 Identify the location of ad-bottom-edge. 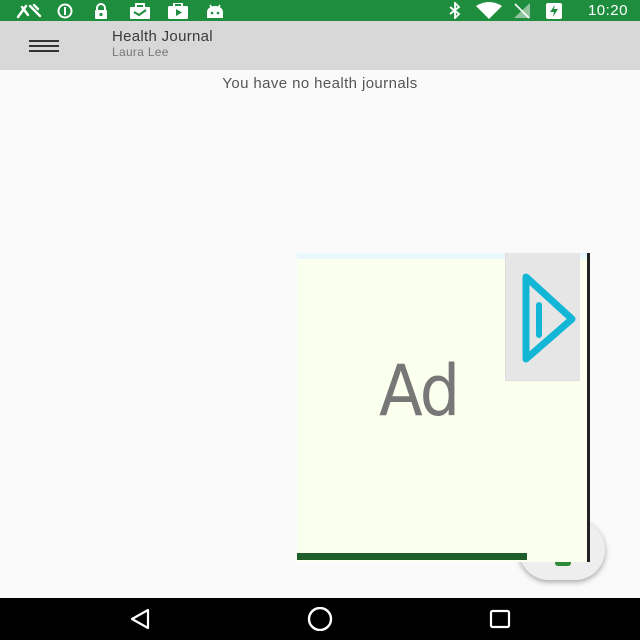
(412, 556).